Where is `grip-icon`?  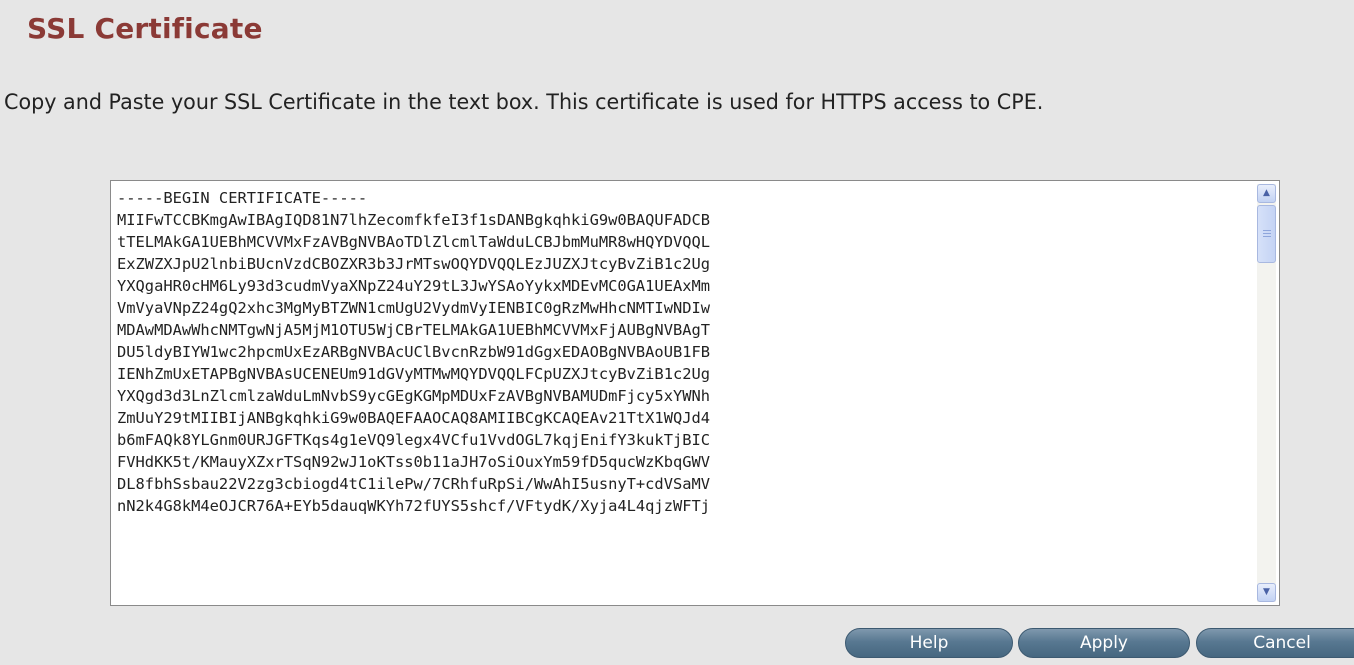
grip-icon is located at coordinates (1267, 233).